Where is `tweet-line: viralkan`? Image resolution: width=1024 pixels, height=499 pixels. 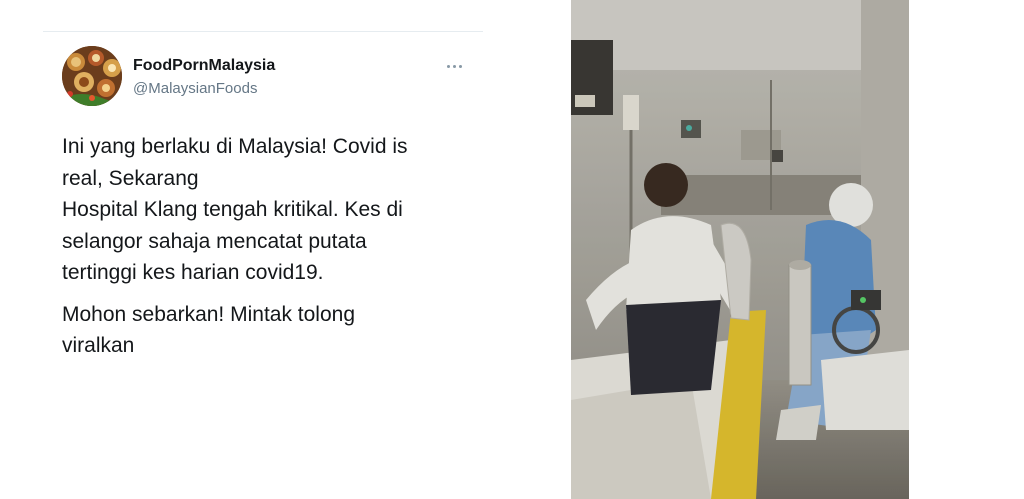 tweet-line: viralkan is located at coordinates (98, 345).